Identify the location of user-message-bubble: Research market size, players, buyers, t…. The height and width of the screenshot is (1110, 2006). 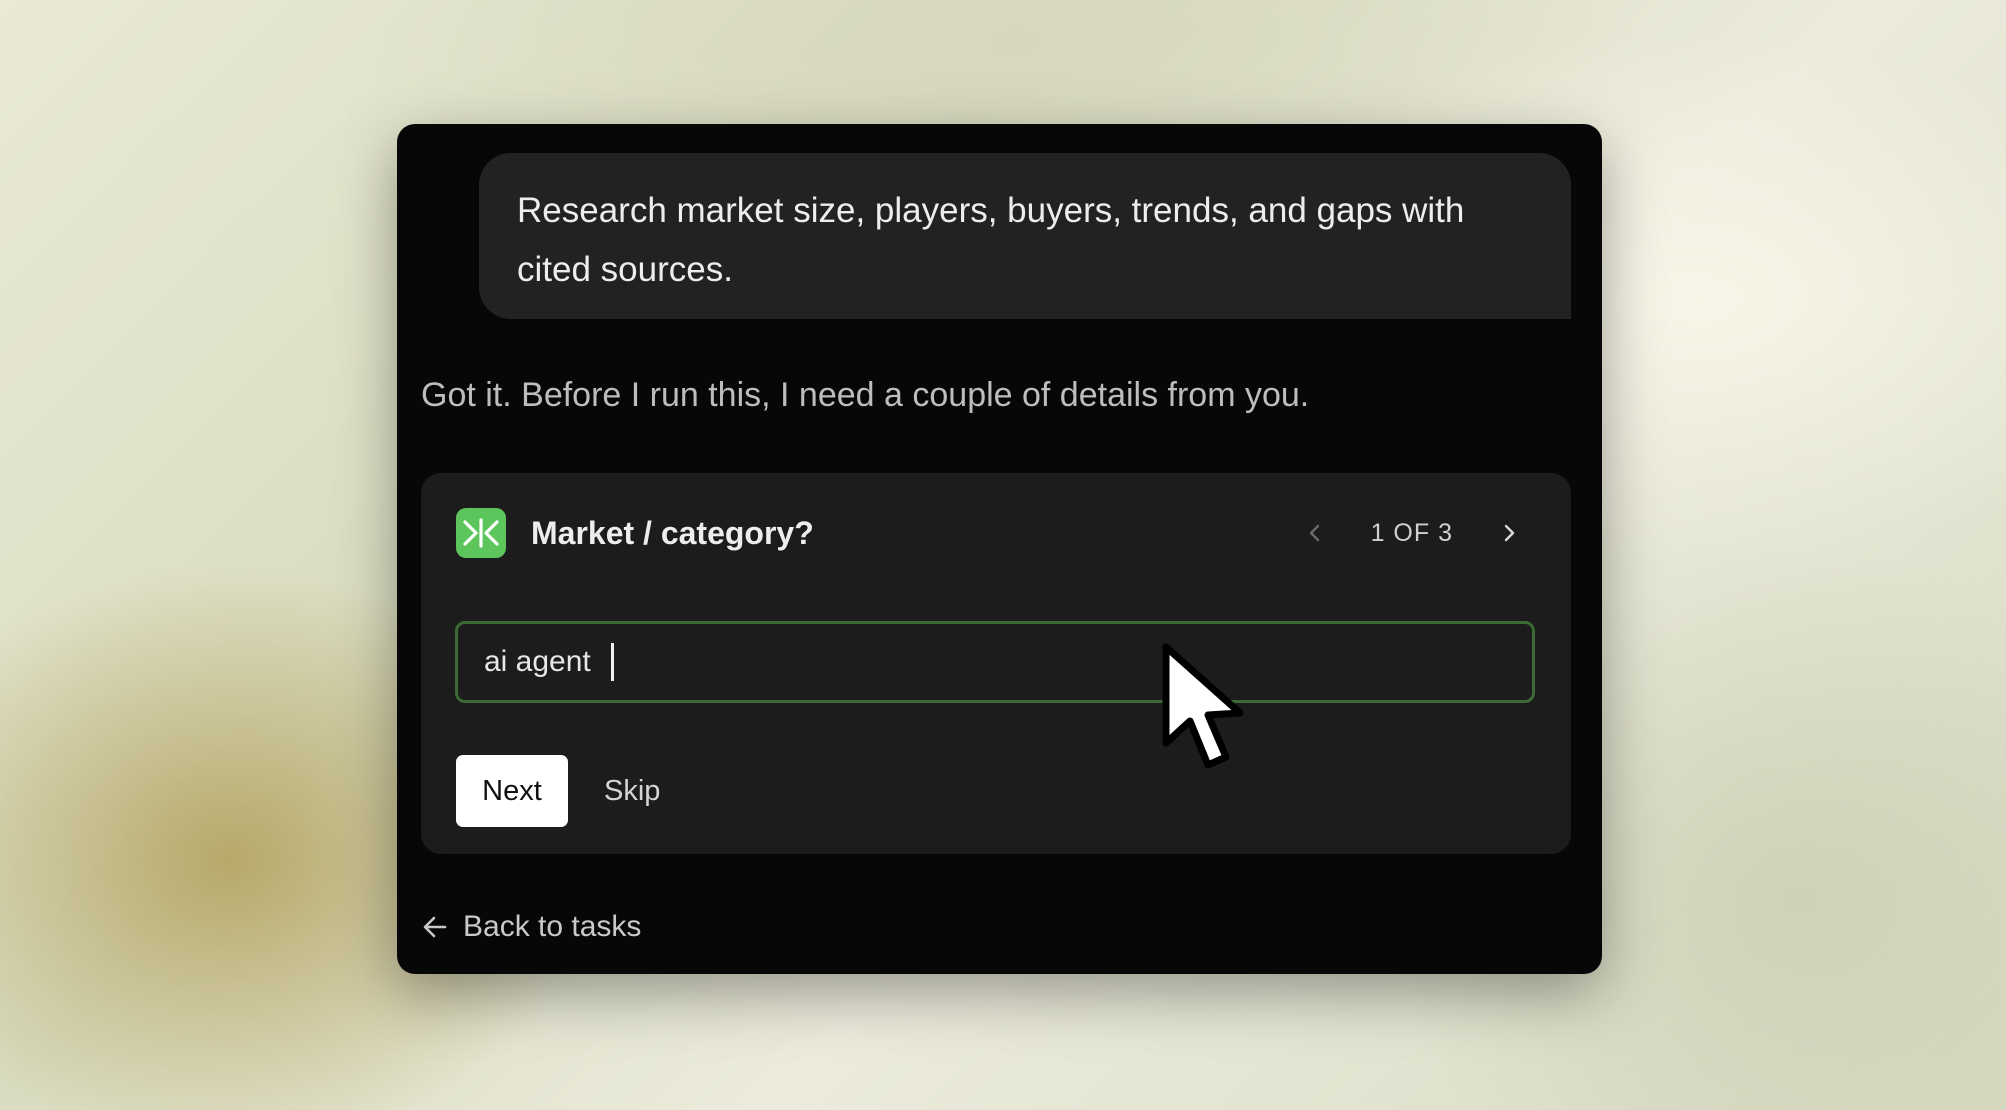
(1025, 236).